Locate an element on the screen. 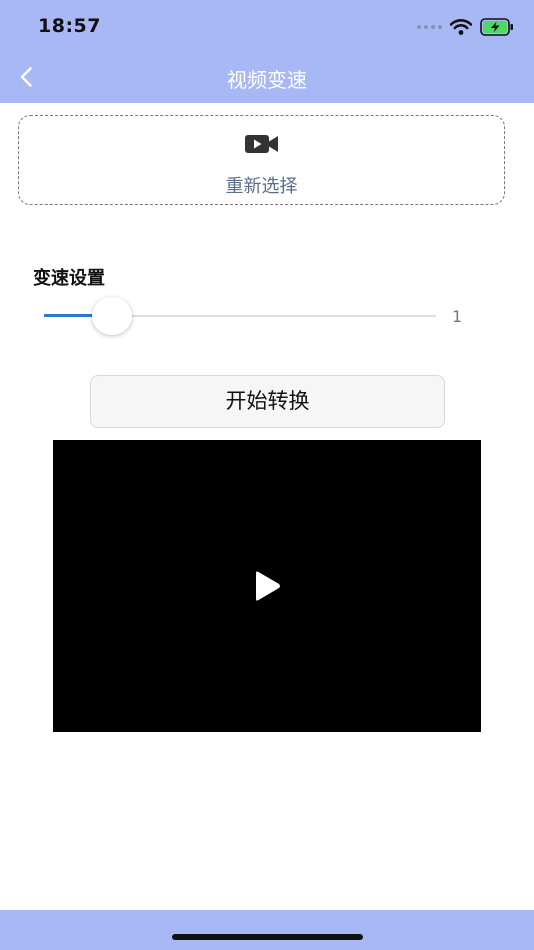  bottom-bar is located at coordinates (267, 930).